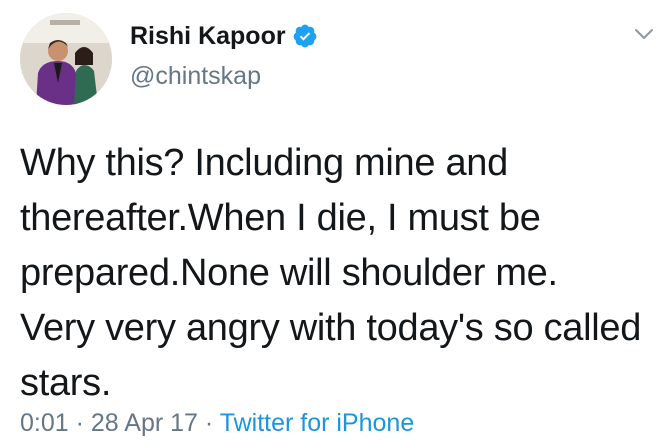 This screenshot has width=670, height=447. Describe the element at coordinates (305, 36) in the screenshot. I see `verified-badge-icon` at that location.